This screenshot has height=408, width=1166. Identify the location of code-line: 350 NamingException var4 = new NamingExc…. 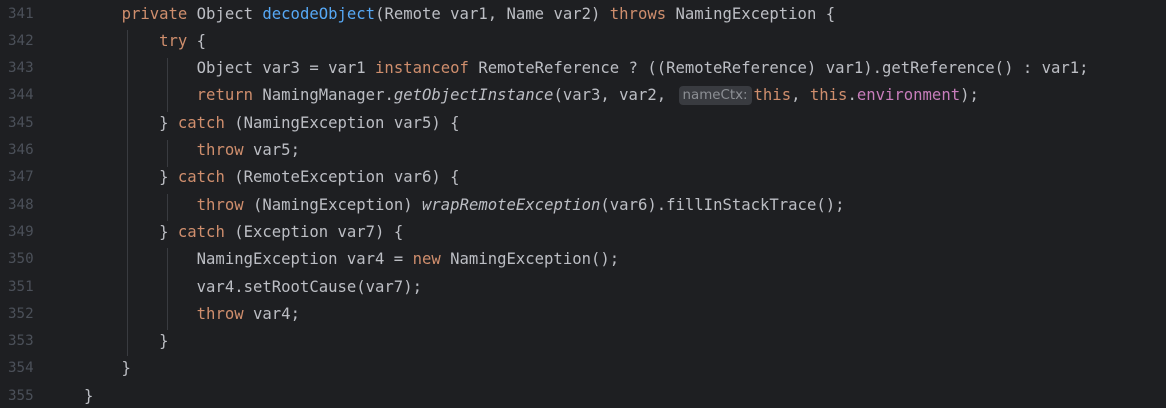
(583, 259).